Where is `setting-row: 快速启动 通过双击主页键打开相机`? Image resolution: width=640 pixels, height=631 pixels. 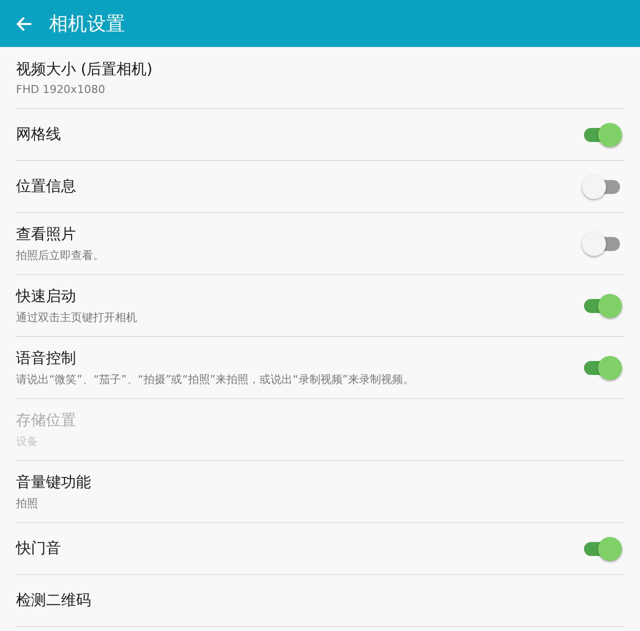 setting-row: 快速启动 通过双击主页键打开相机 is located at coordinates (320, 306).